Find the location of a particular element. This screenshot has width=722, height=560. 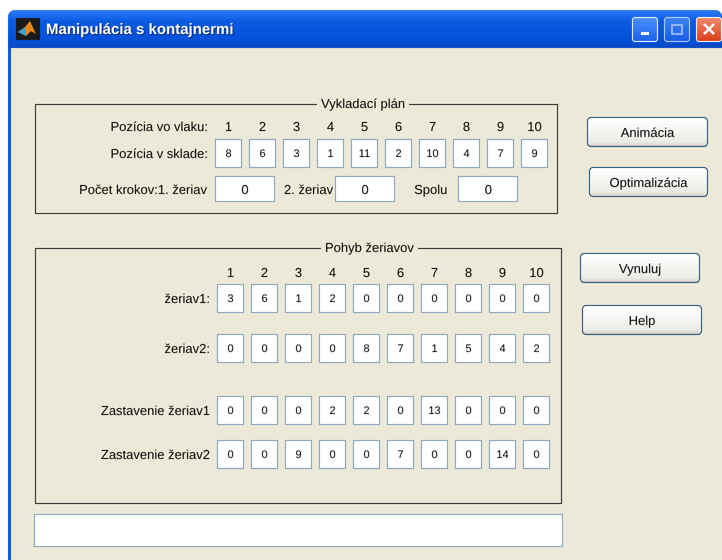

action-button: Animácia is located at coordinates (647, 132).